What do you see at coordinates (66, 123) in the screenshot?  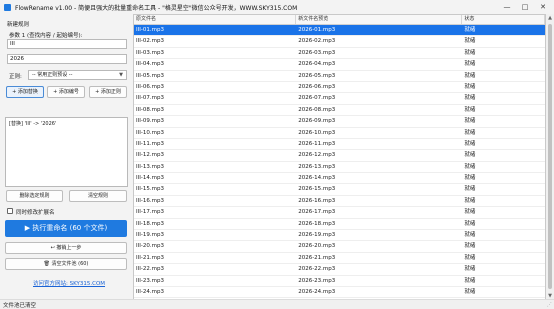 I see `rule-item: [替换] 'III' -> '2026'` at bounding box center [66, 123].